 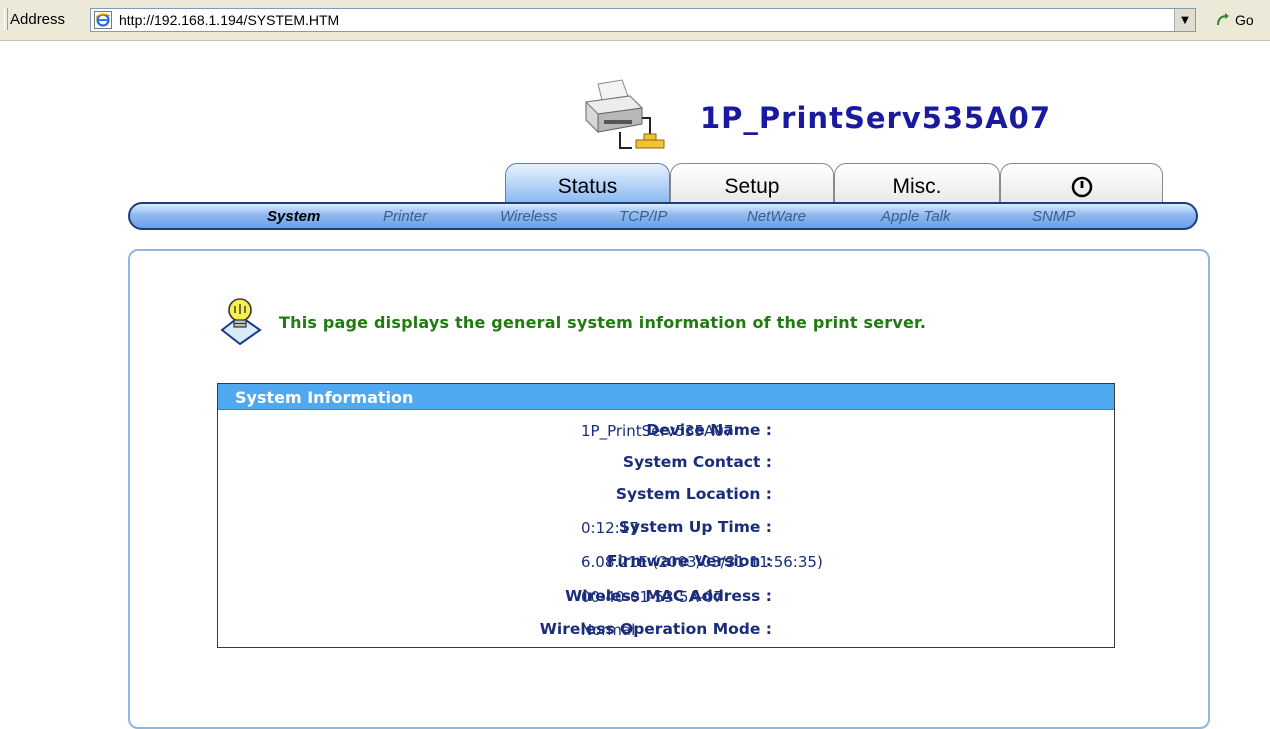 I want to click on tab-status: Status, so click(x=587, y=185).